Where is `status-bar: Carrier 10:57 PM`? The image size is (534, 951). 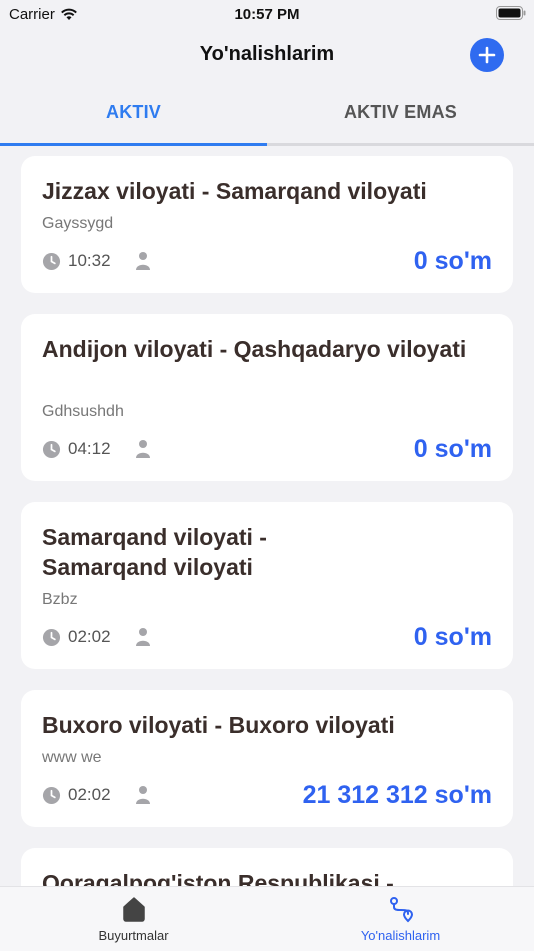
status-bar: Carrier 10:57 PM is located at coordinates (267, 15).